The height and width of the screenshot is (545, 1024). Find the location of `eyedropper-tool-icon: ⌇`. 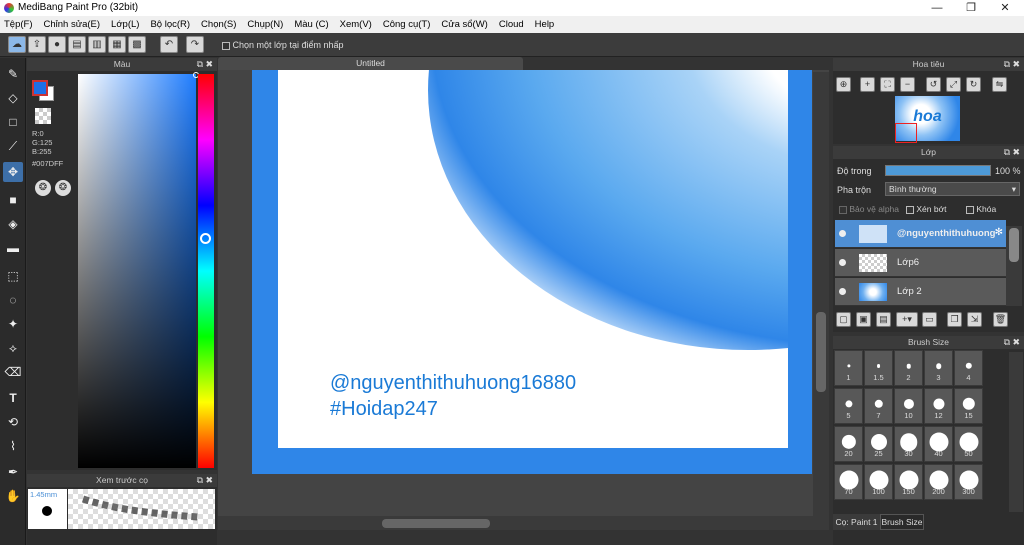

eyedropper-tool-icon: ⌇ is located at coordinates (13, 446).